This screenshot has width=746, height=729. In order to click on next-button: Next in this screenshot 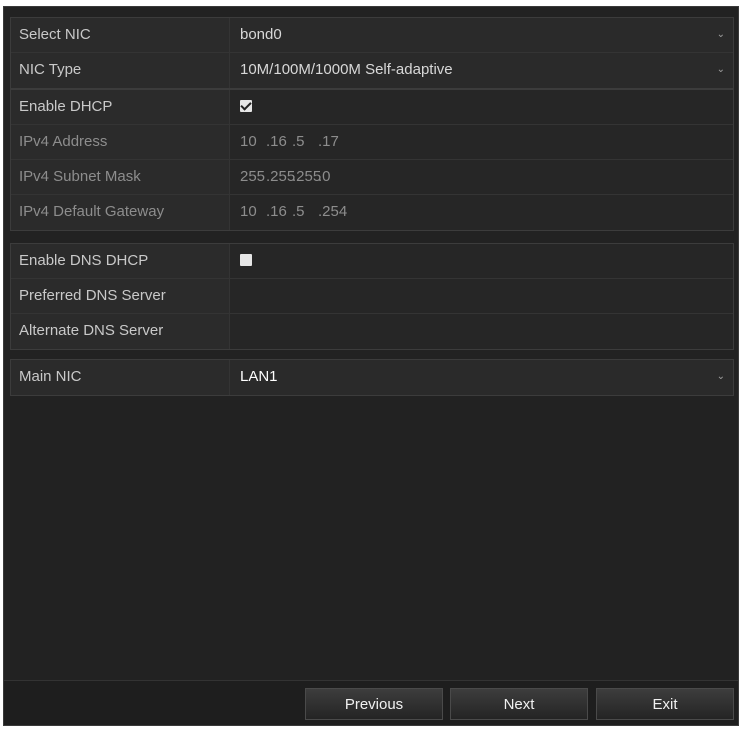, I will do `click(519, 704)`.